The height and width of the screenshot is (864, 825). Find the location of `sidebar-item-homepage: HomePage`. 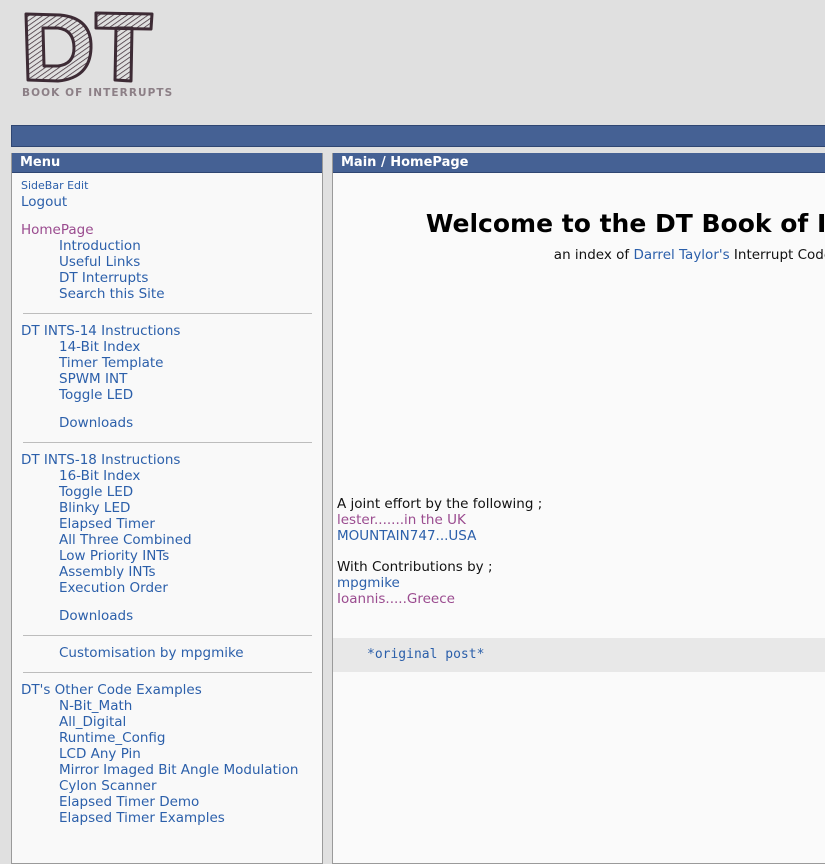

sidebar-item-homepage: HomePage is located at coordinates (167, 230).